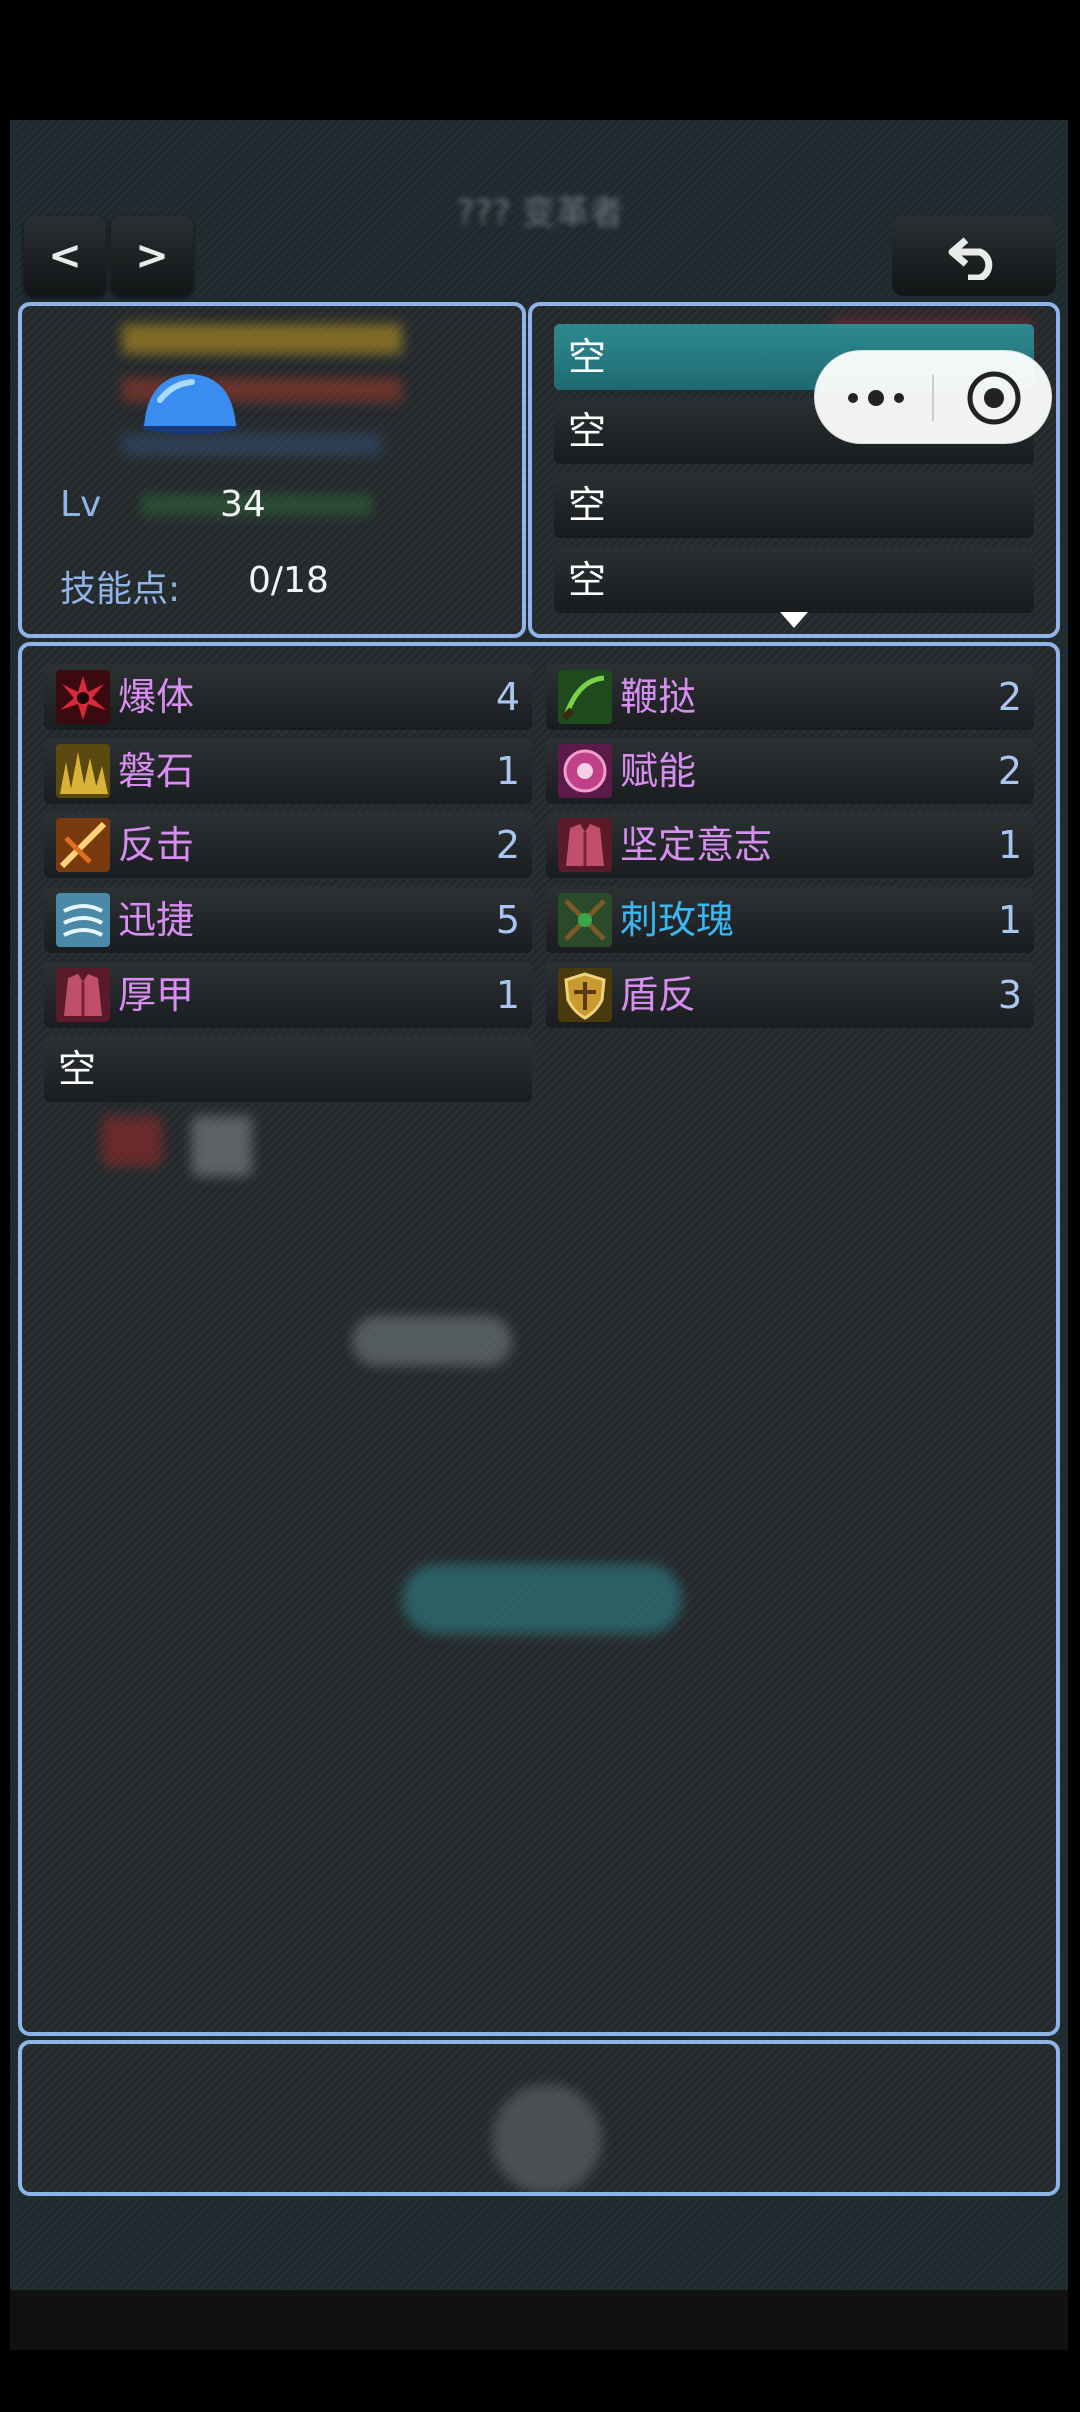 The image size is (1080, 2412). I want to click on level-value: 34, so click(243, 504).